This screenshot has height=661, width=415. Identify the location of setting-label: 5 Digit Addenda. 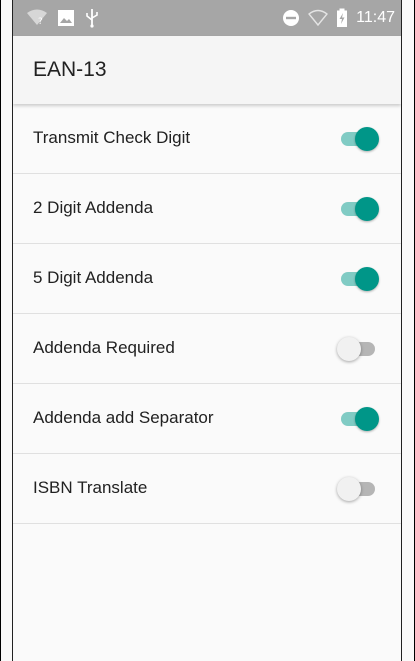
(93, 277).